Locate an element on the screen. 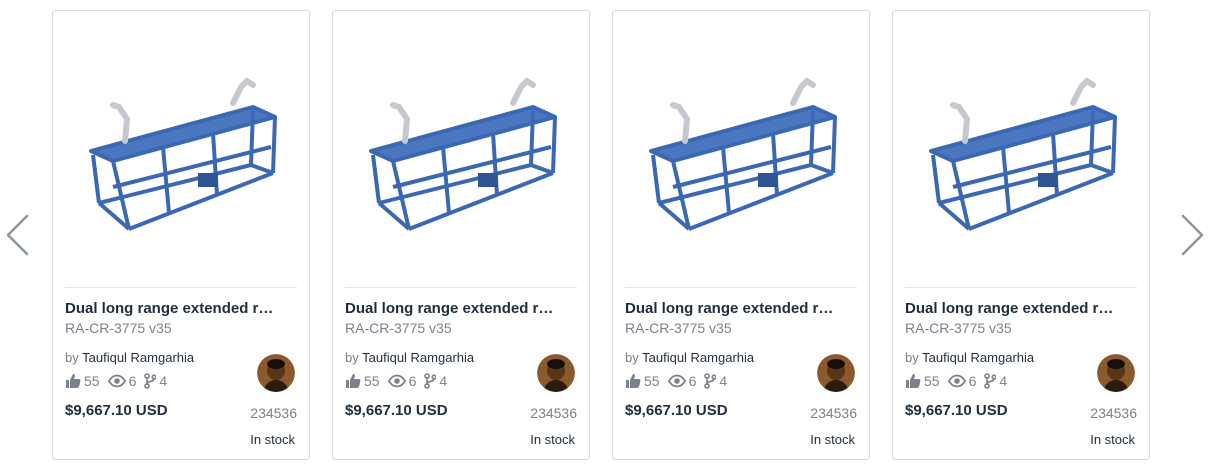 The image size is (1208, 474). chevron-right-icon is located at coordinates (1192, 235).